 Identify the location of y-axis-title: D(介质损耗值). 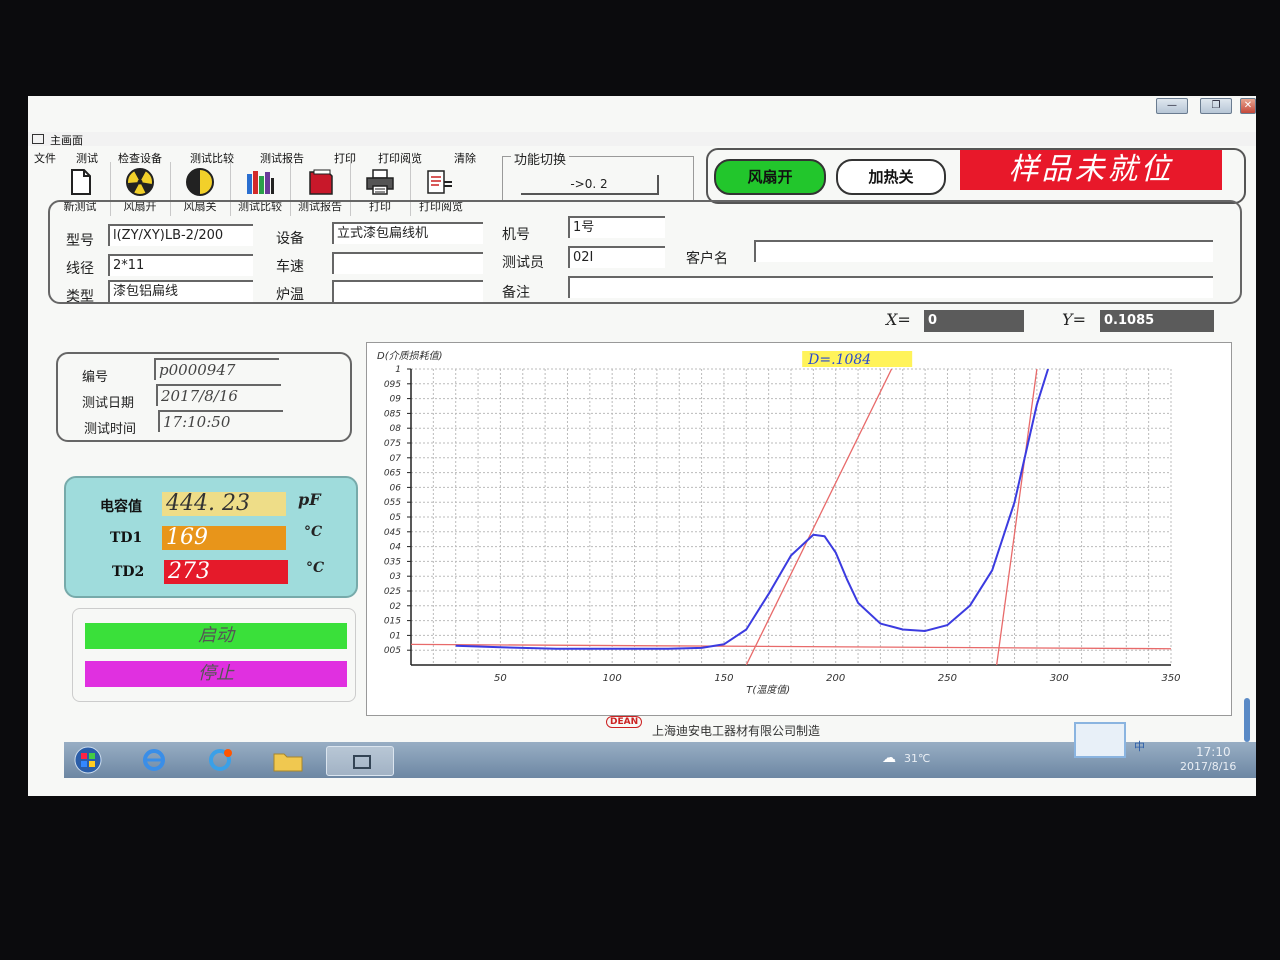
(410, 356).